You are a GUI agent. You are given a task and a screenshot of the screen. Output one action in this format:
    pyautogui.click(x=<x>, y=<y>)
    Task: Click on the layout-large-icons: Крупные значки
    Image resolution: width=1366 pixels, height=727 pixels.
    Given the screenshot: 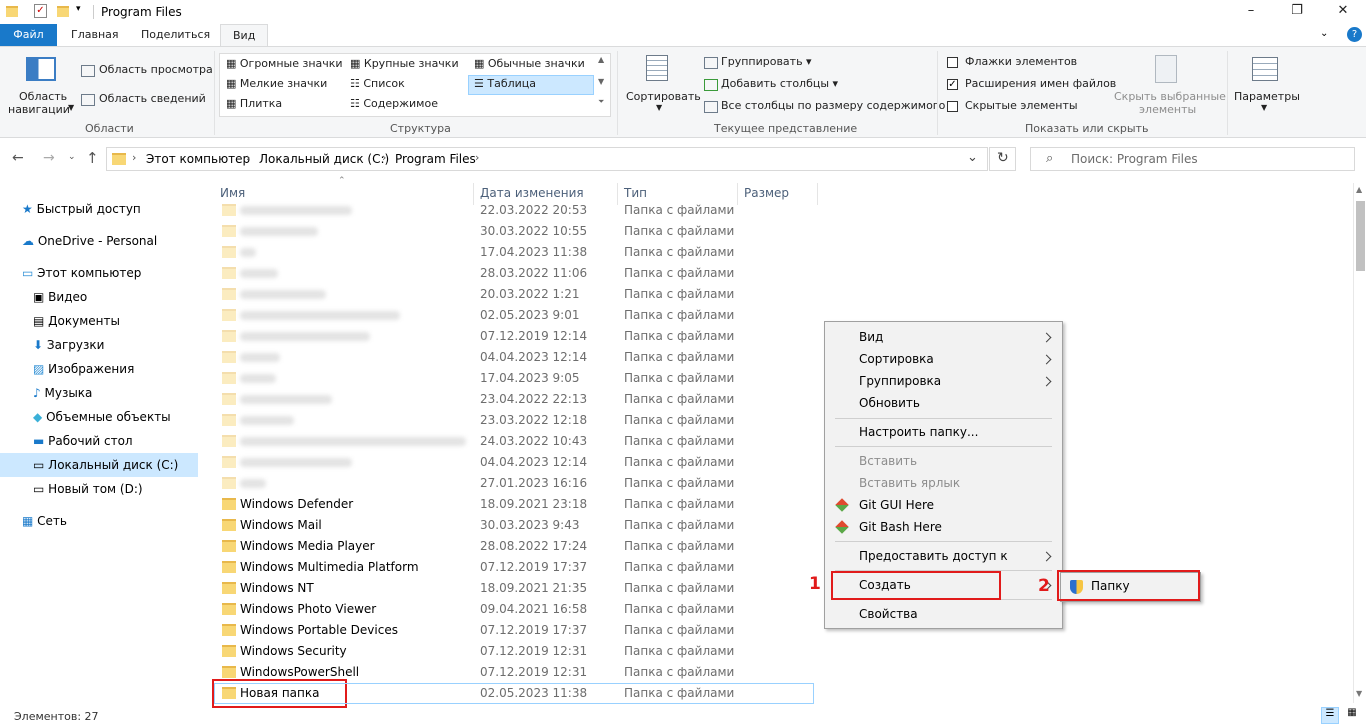 What is the action you would take?
    pyautogui.click(x=411, y=63)
    